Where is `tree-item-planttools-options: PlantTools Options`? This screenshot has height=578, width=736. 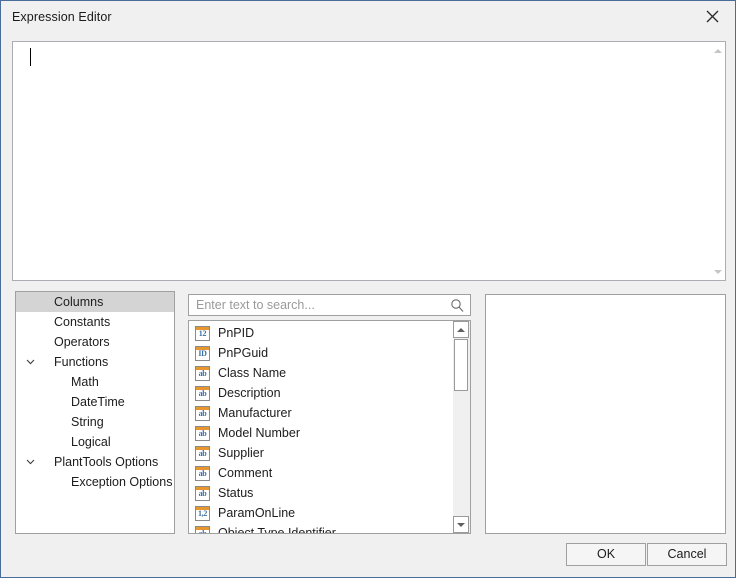 tree-item-planttools-options: PlantTools Options is located at coordinates (95, 462).